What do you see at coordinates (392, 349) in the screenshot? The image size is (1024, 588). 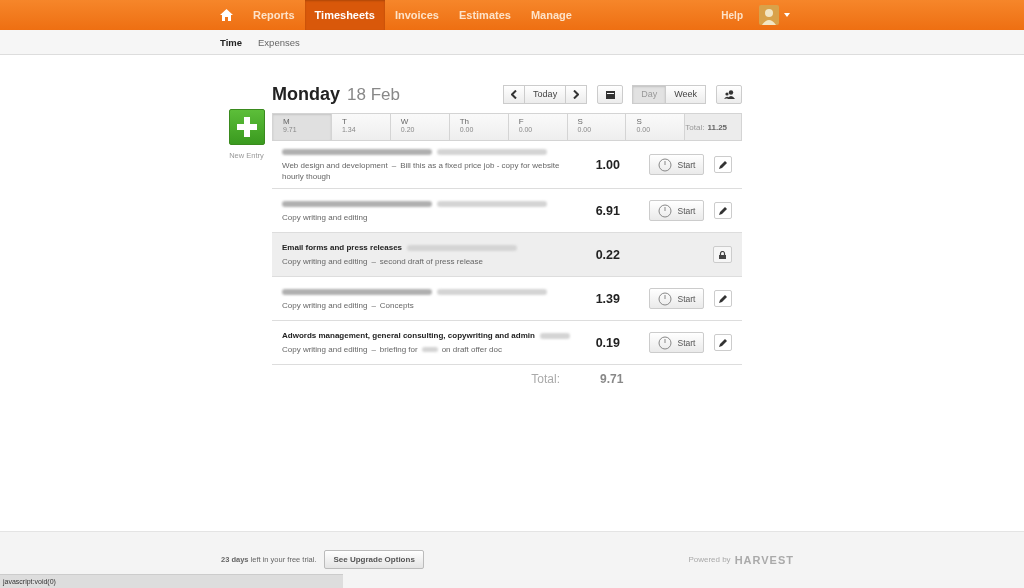 I see `entry-description: Copy writing and editing – briefing for on draft offer doc` at bounding box center [392, 349].